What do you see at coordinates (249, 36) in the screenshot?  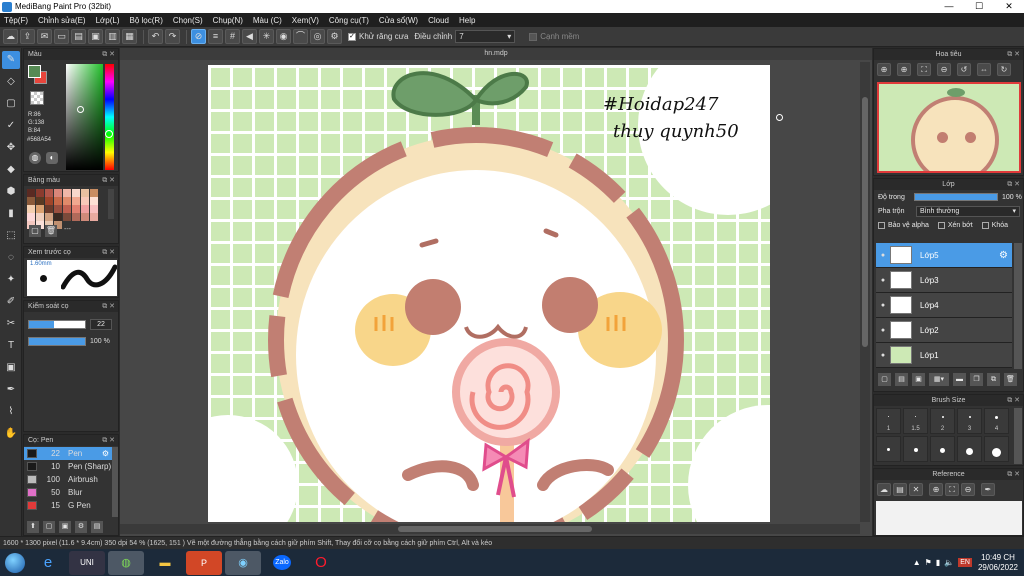 I see `snap-perspective-icon: ◀` at bounding box center [249, 36].